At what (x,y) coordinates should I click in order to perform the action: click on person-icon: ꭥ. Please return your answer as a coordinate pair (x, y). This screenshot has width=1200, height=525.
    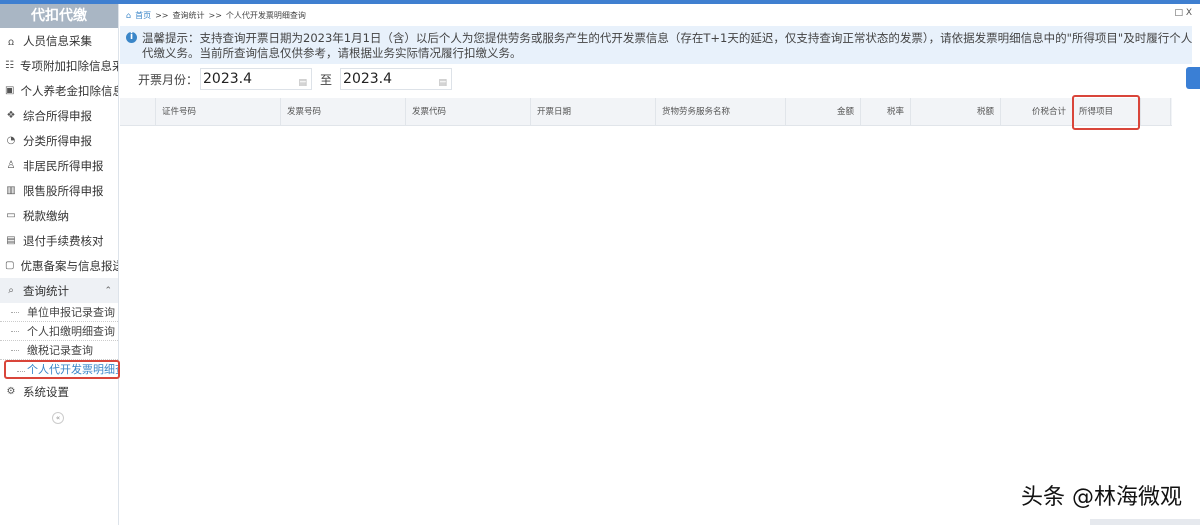
    Looking at the image, I should click on (11, 42).